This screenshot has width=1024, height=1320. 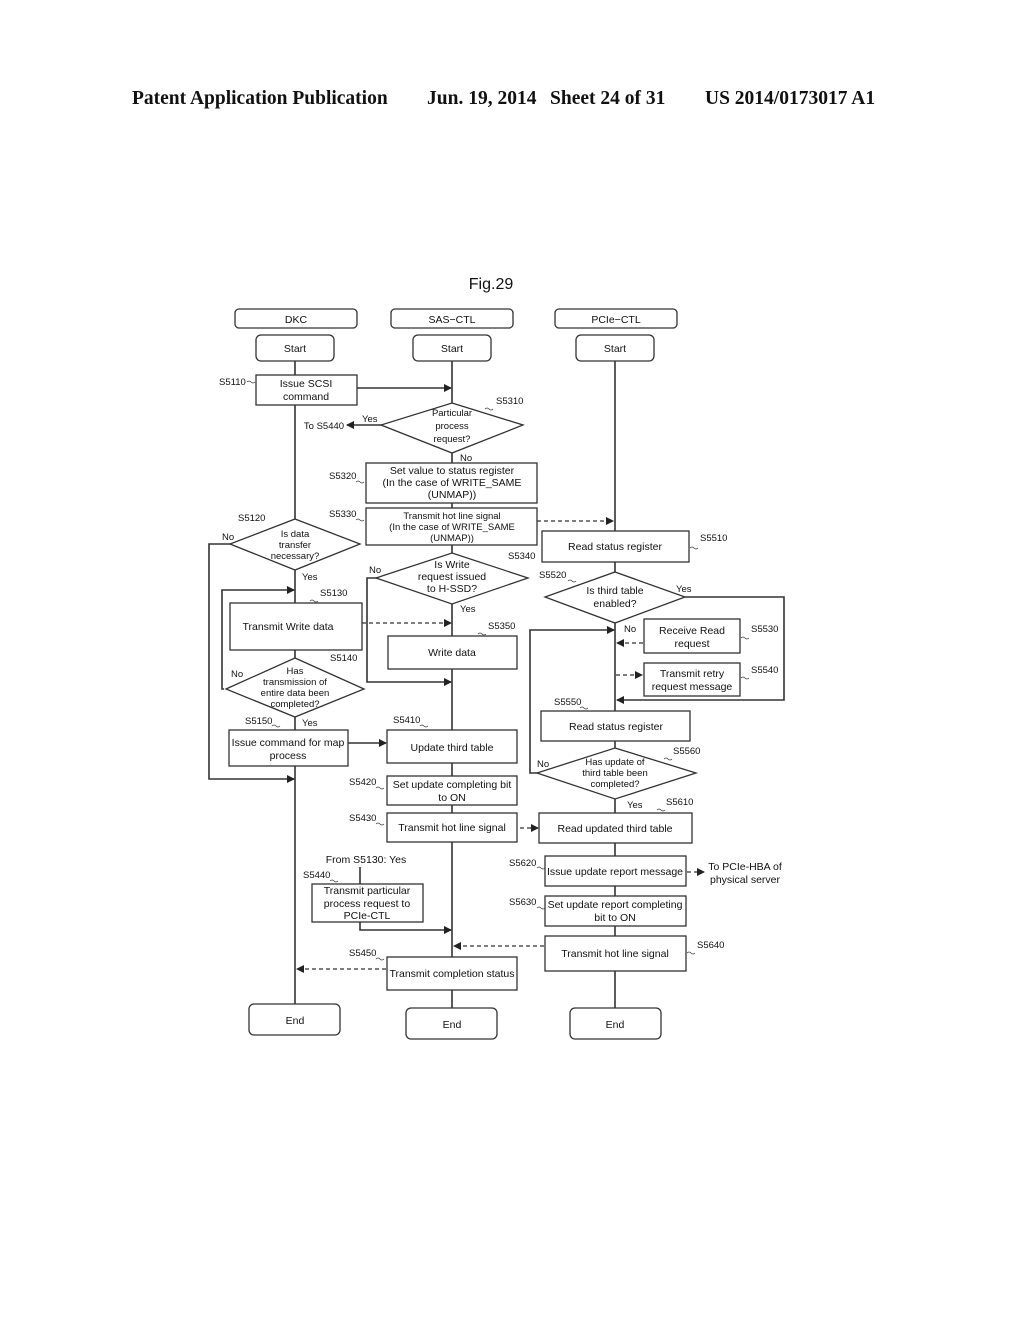 I want to click on svg-text: (In the case of WRITE_SAME, so click(x=452, y=527).